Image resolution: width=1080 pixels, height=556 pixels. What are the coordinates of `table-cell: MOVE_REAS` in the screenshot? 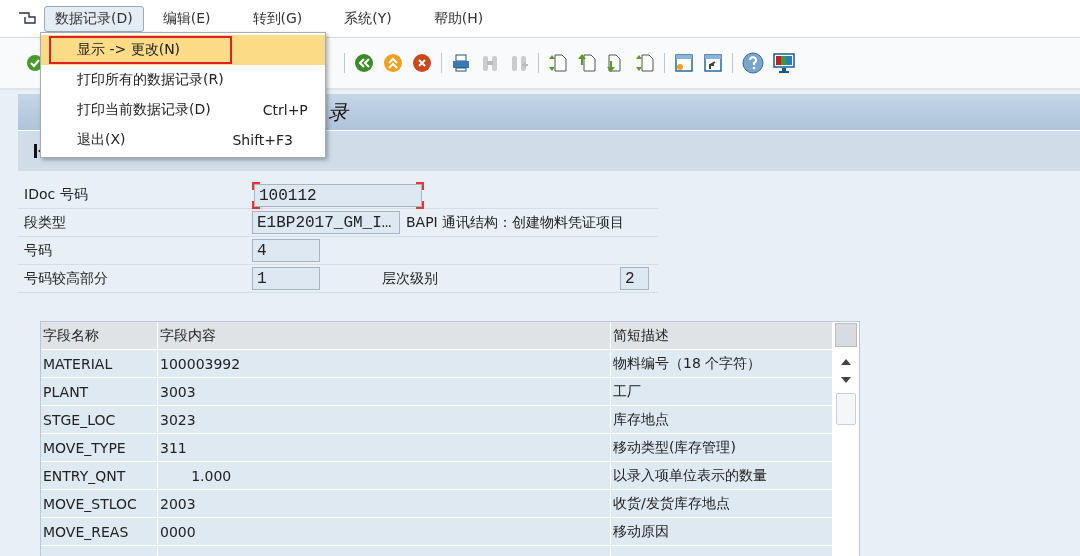 It's located at (99, 531).